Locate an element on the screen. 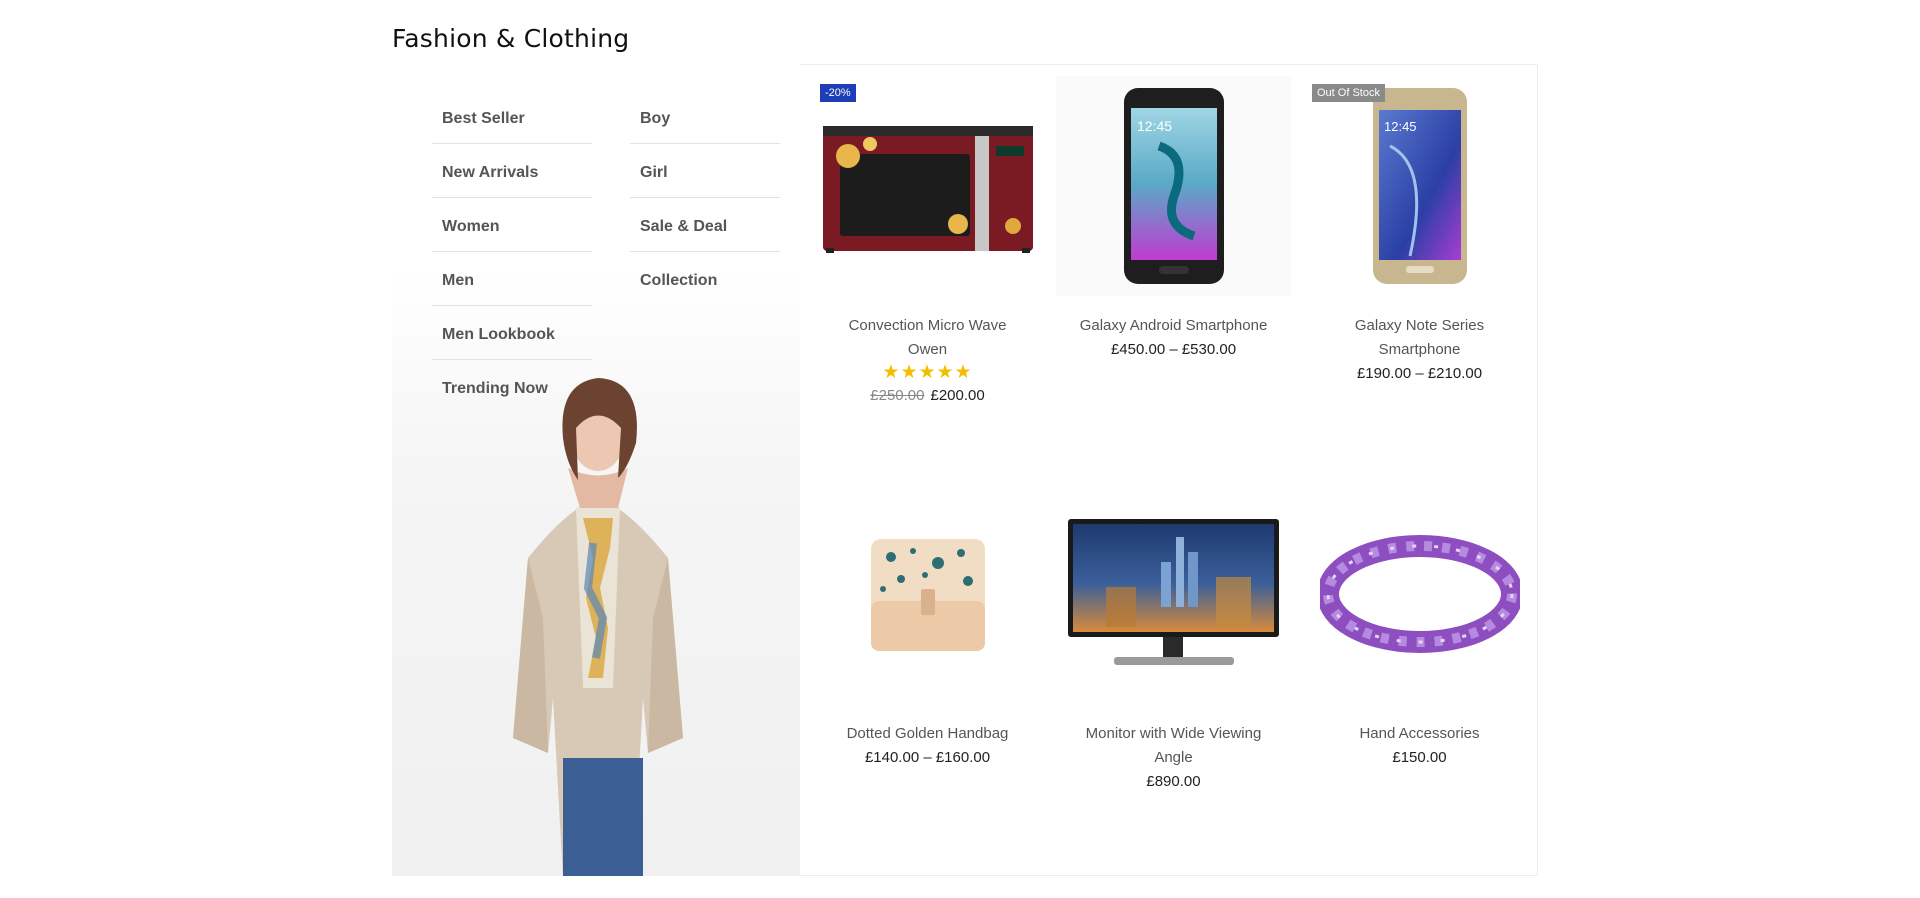 The width and height of the screenshot is (1920, 898). product-thumb: Out Of Stock 12:45 is located at coordinates (1419, 186).